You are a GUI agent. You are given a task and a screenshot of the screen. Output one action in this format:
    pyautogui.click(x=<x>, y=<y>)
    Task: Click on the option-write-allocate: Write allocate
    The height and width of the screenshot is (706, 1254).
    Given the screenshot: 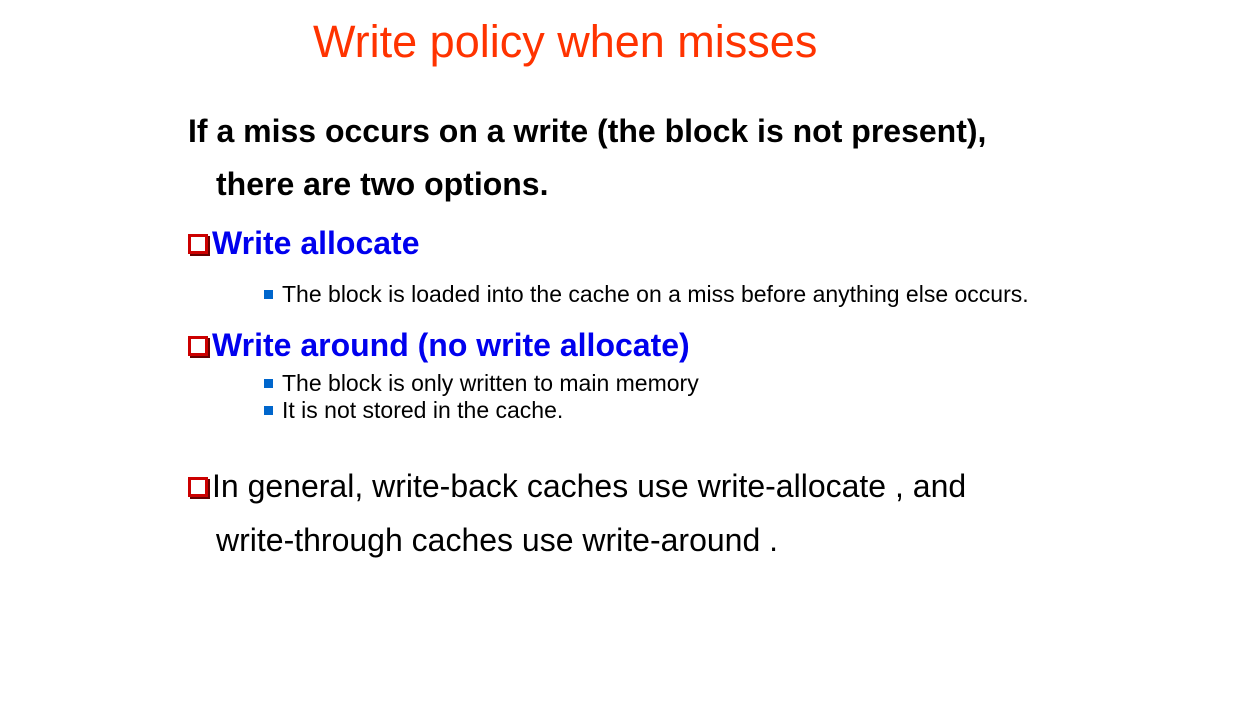 What is the action you would take?
    pyautogui.click(x=303, y=243)
    